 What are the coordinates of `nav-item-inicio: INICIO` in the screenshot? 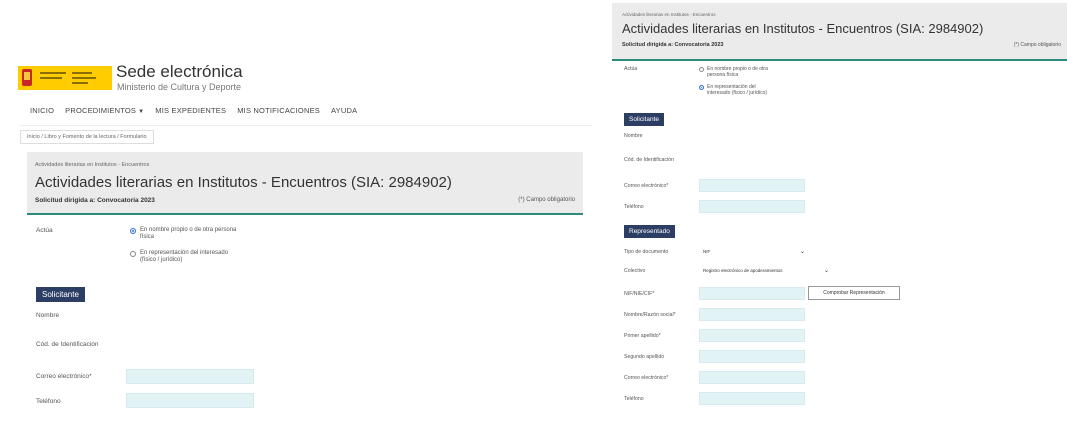 It's located at (42, 110).